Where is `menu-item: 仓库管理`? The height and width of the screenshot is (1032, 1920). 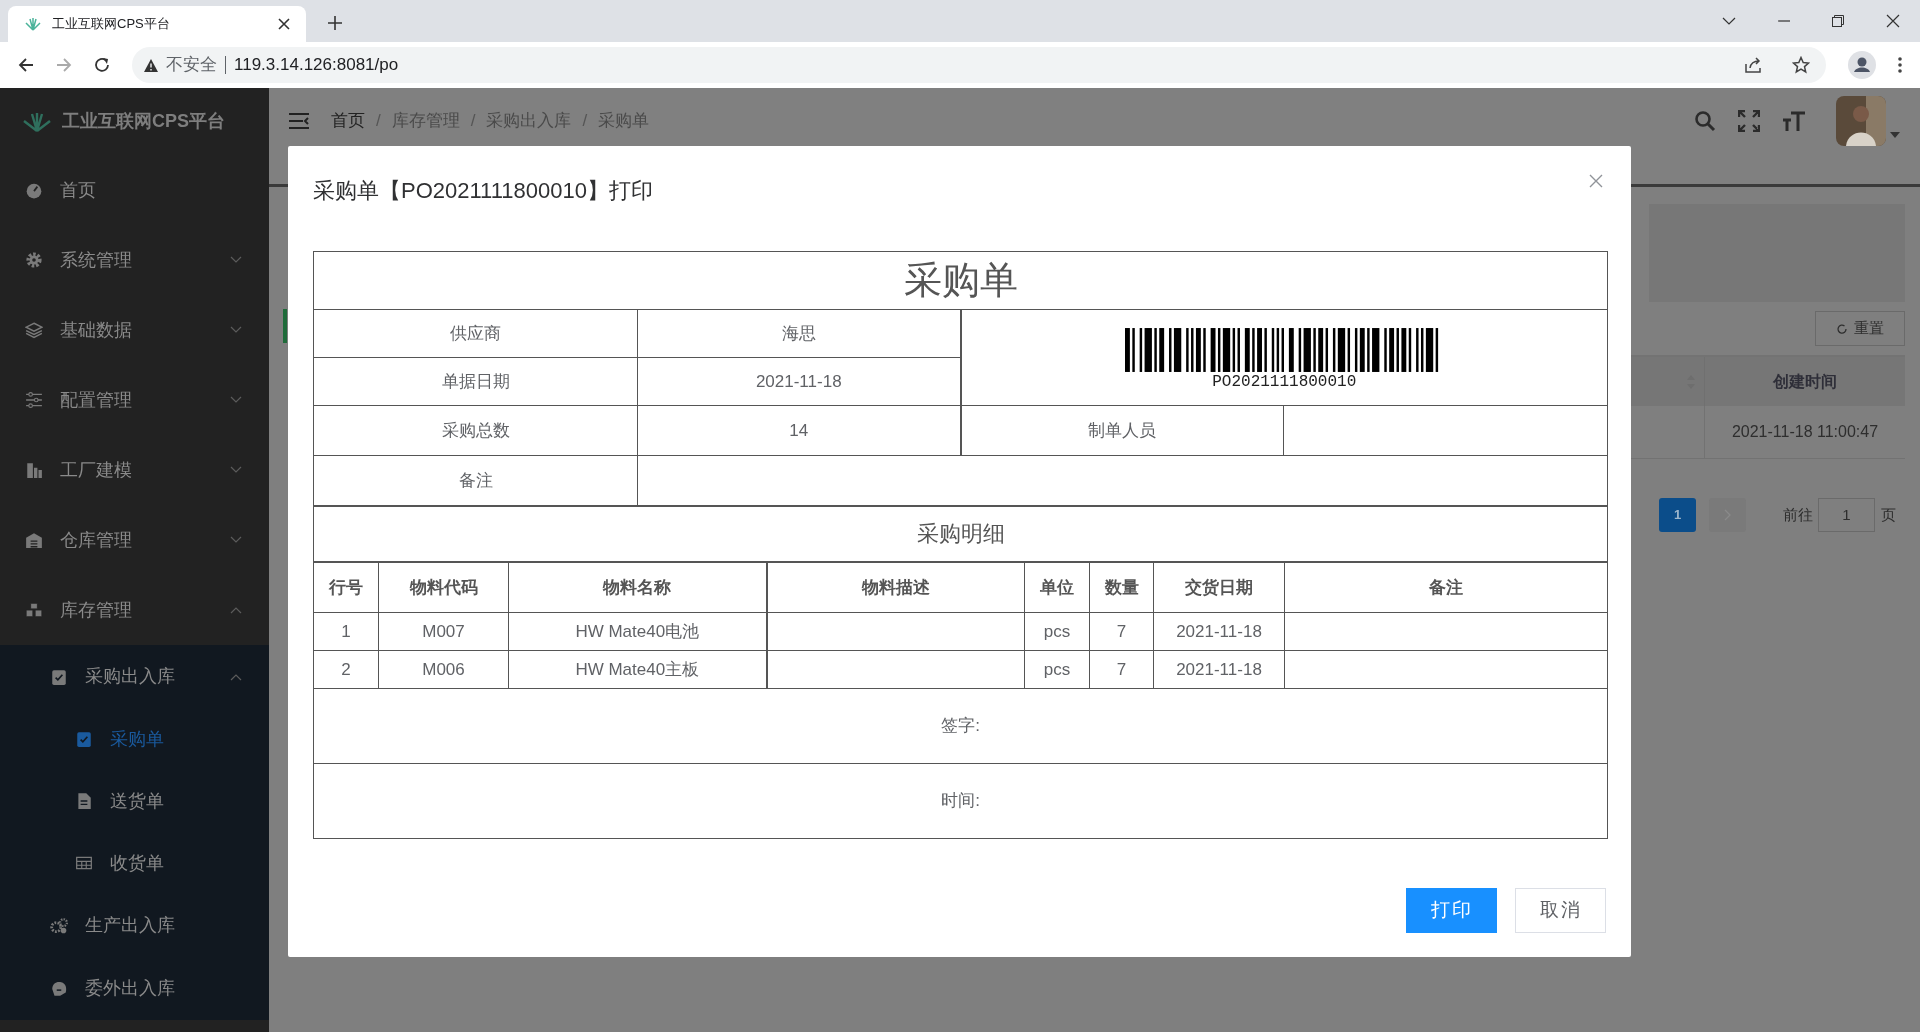 menu-item: 仓库管理 is located at coordinates (134, 540).